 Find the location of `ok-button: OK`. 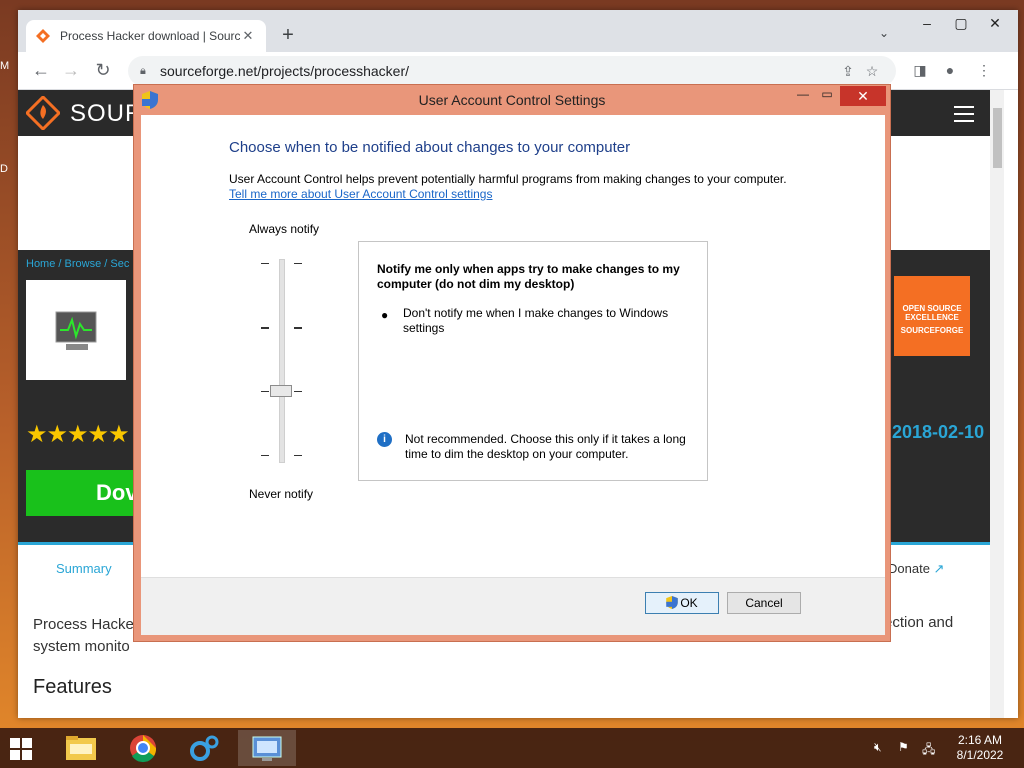

ok-button: OK is located at coordinates (682, 603).